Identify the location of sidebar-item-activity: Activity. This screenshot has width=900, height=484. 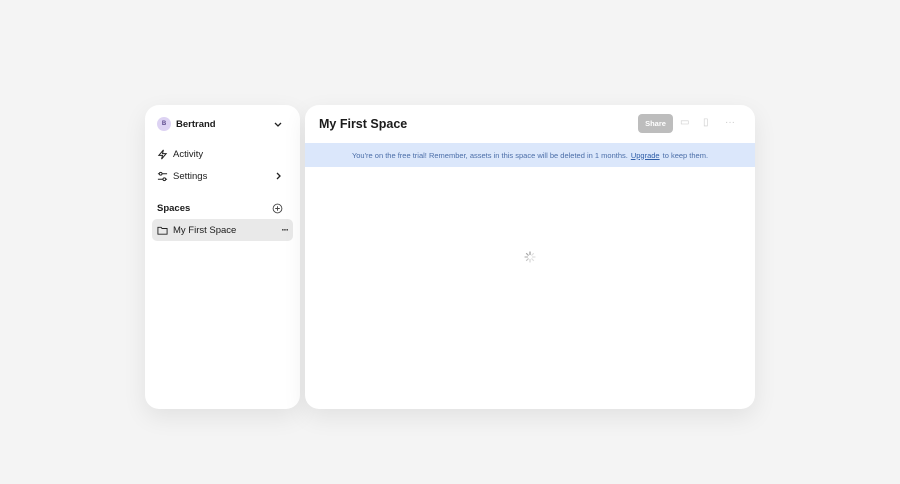
(222, 154).